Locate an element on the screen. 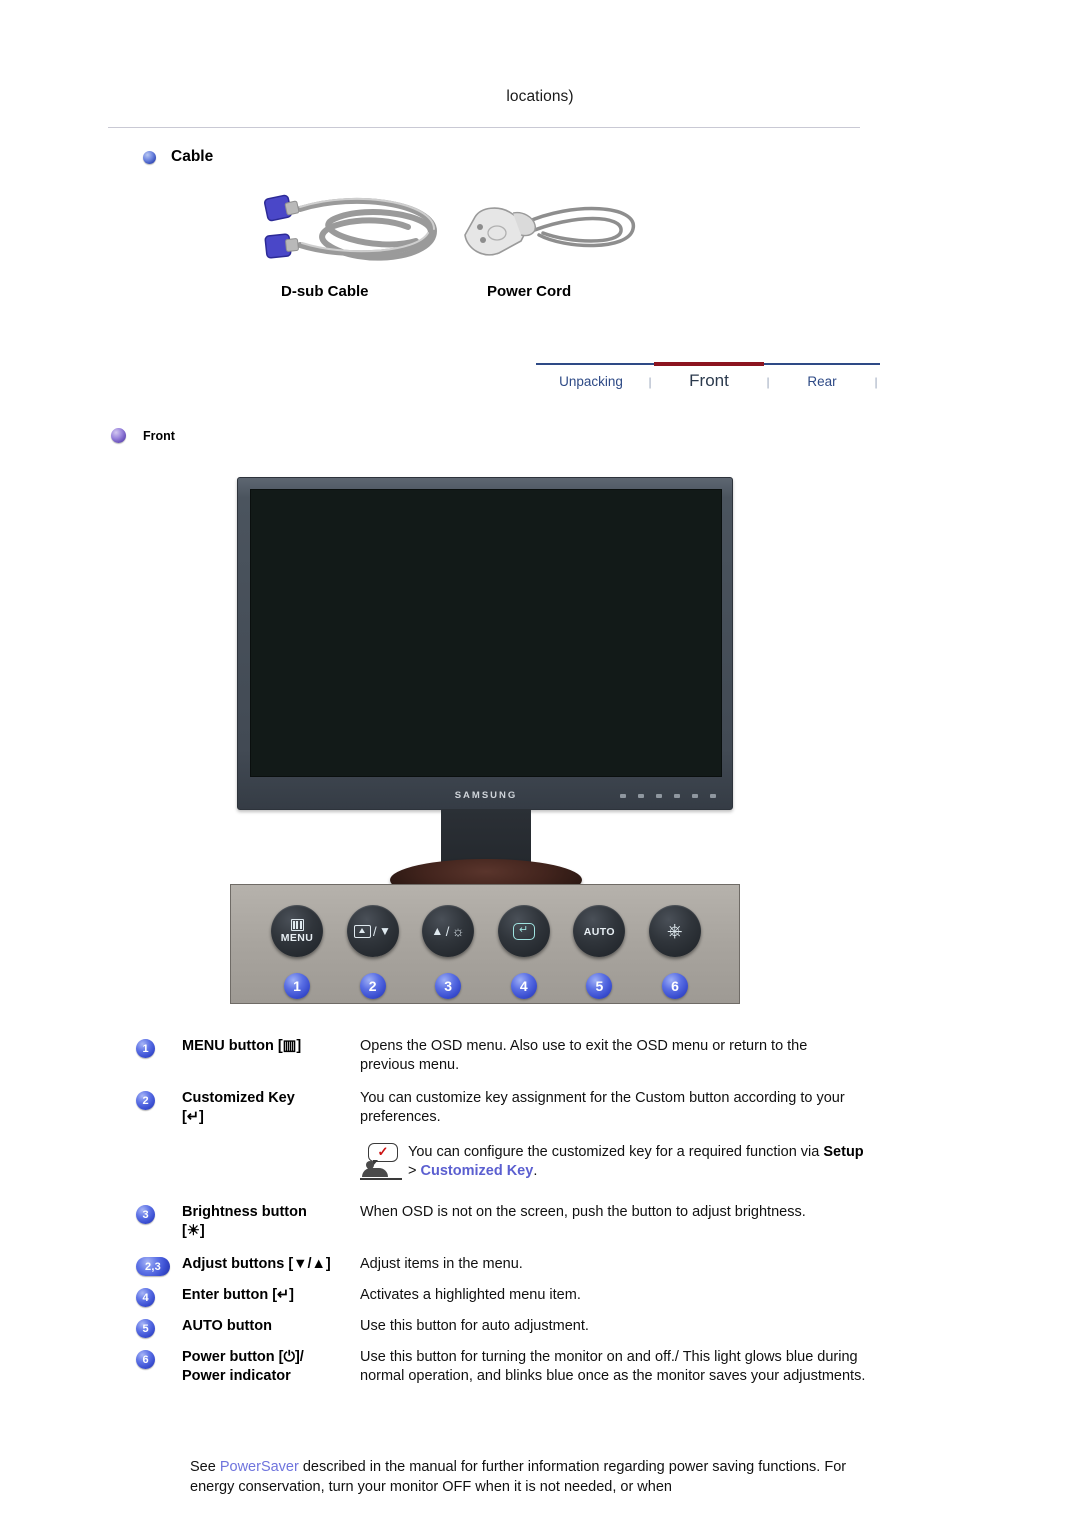 This screenshot has height=1528, width=1080. list-badge: 5 is located at coordinates (145, 1328).